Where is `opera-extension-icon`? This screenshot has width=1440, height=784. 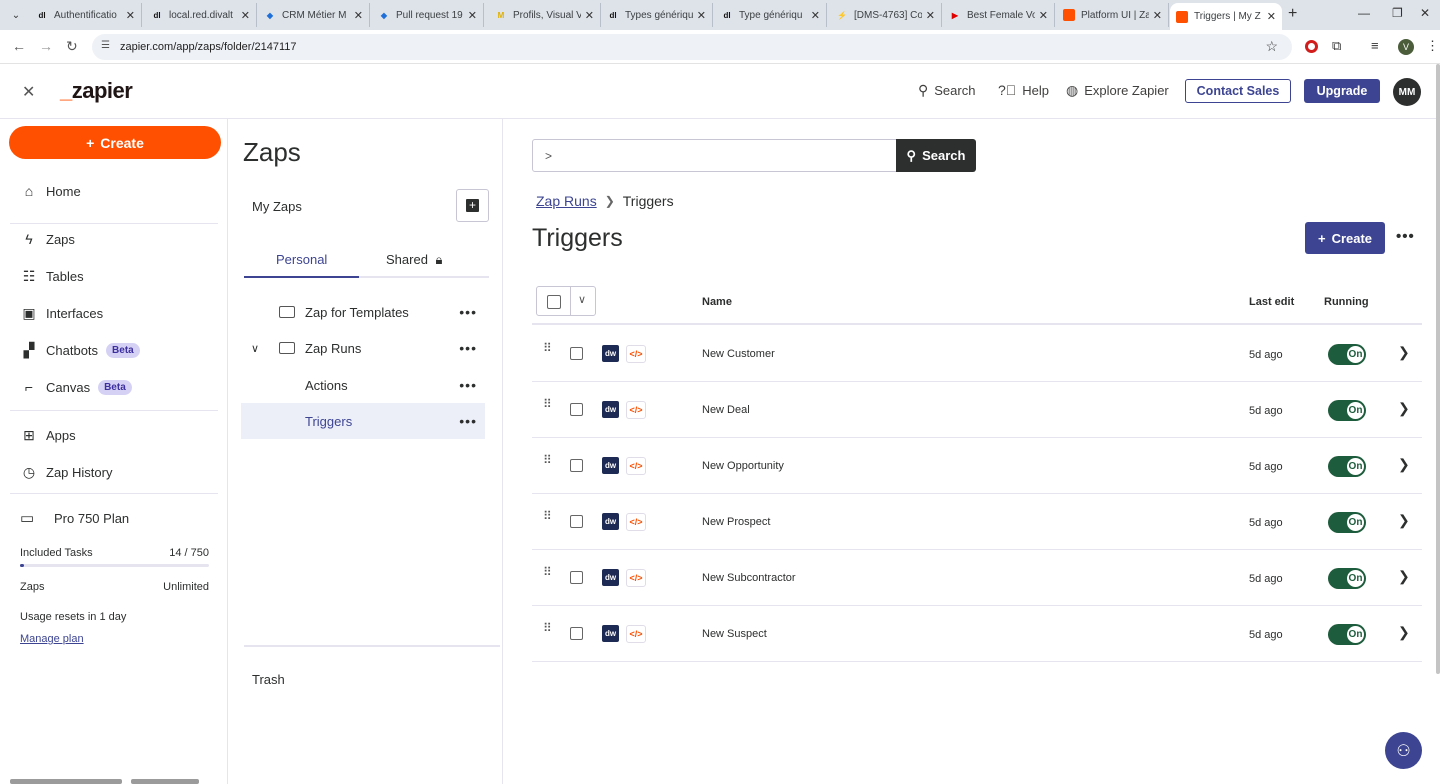
opera-extension-icon is located at coordinates (1311, 46).